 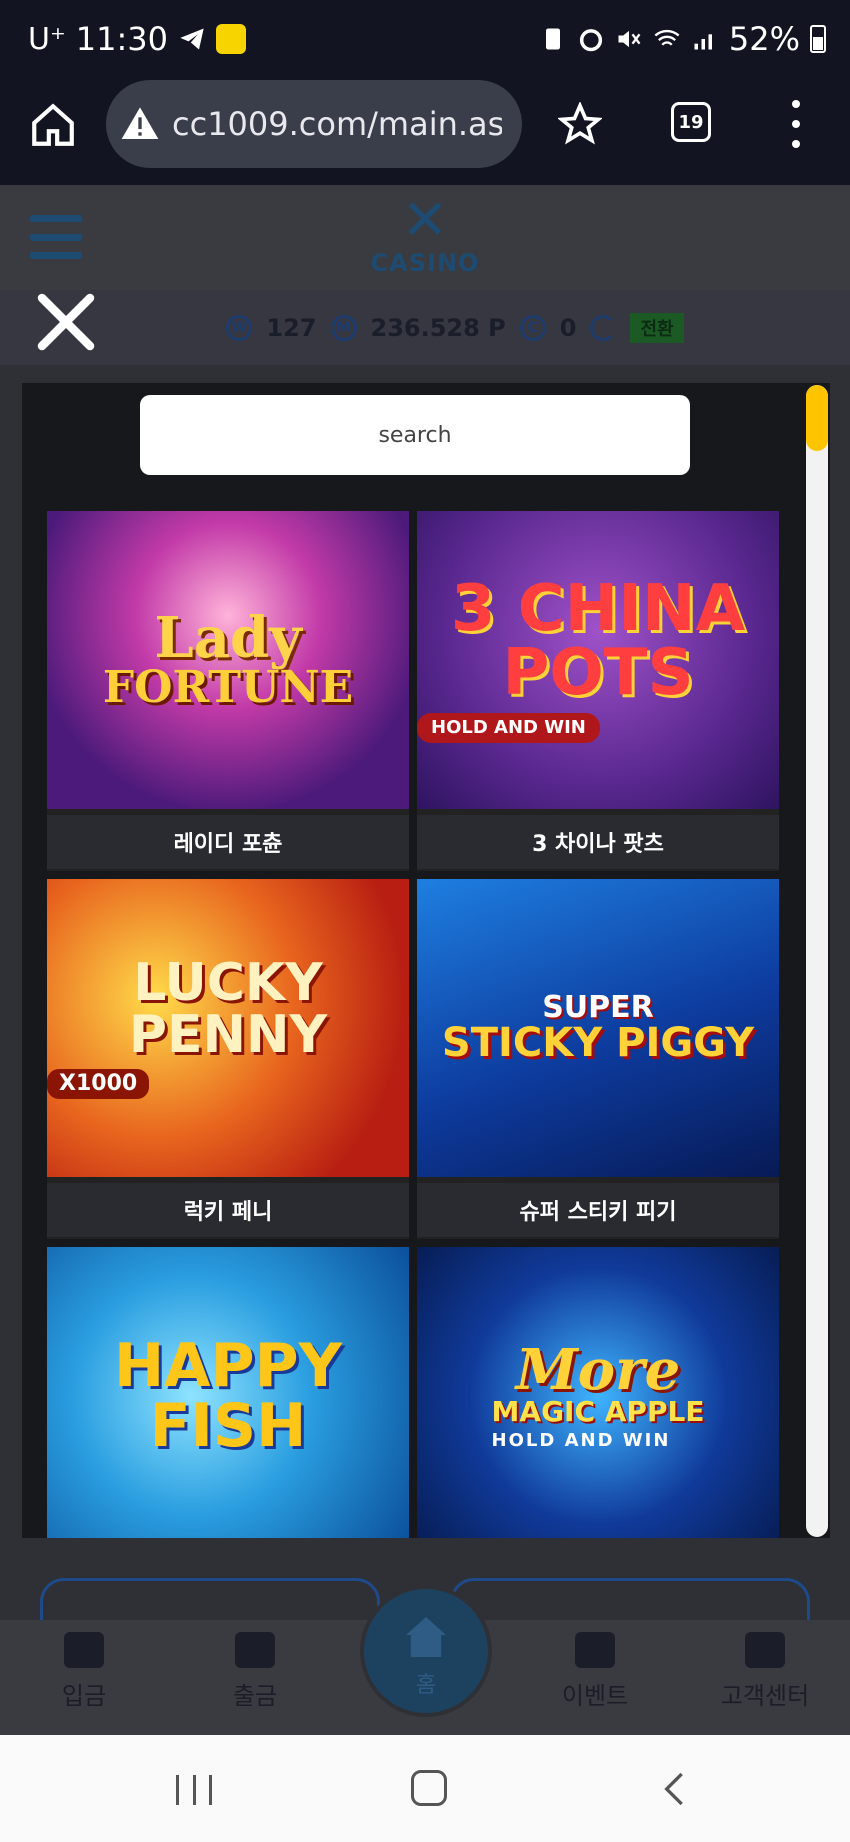 I want to click on game-card: More MAGIC APPLE HOLD AND WIN, so click(x=598, y=1392).